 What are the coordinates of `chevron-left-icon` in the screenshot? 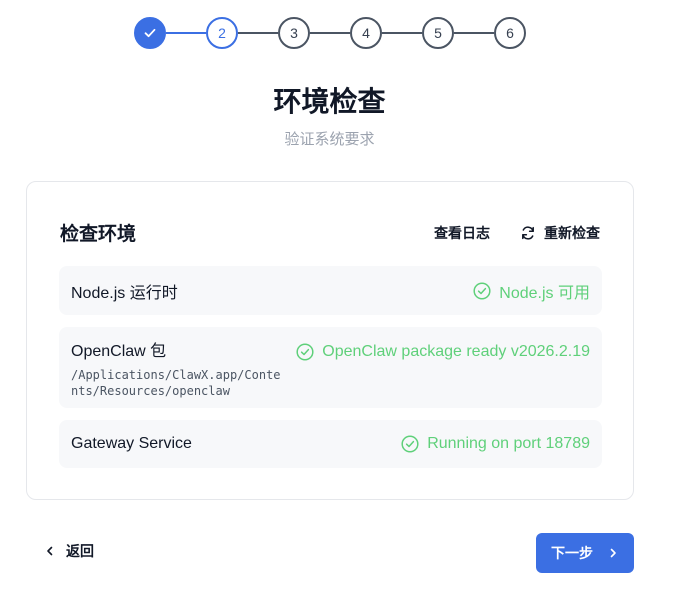 It's located at (50, 551).